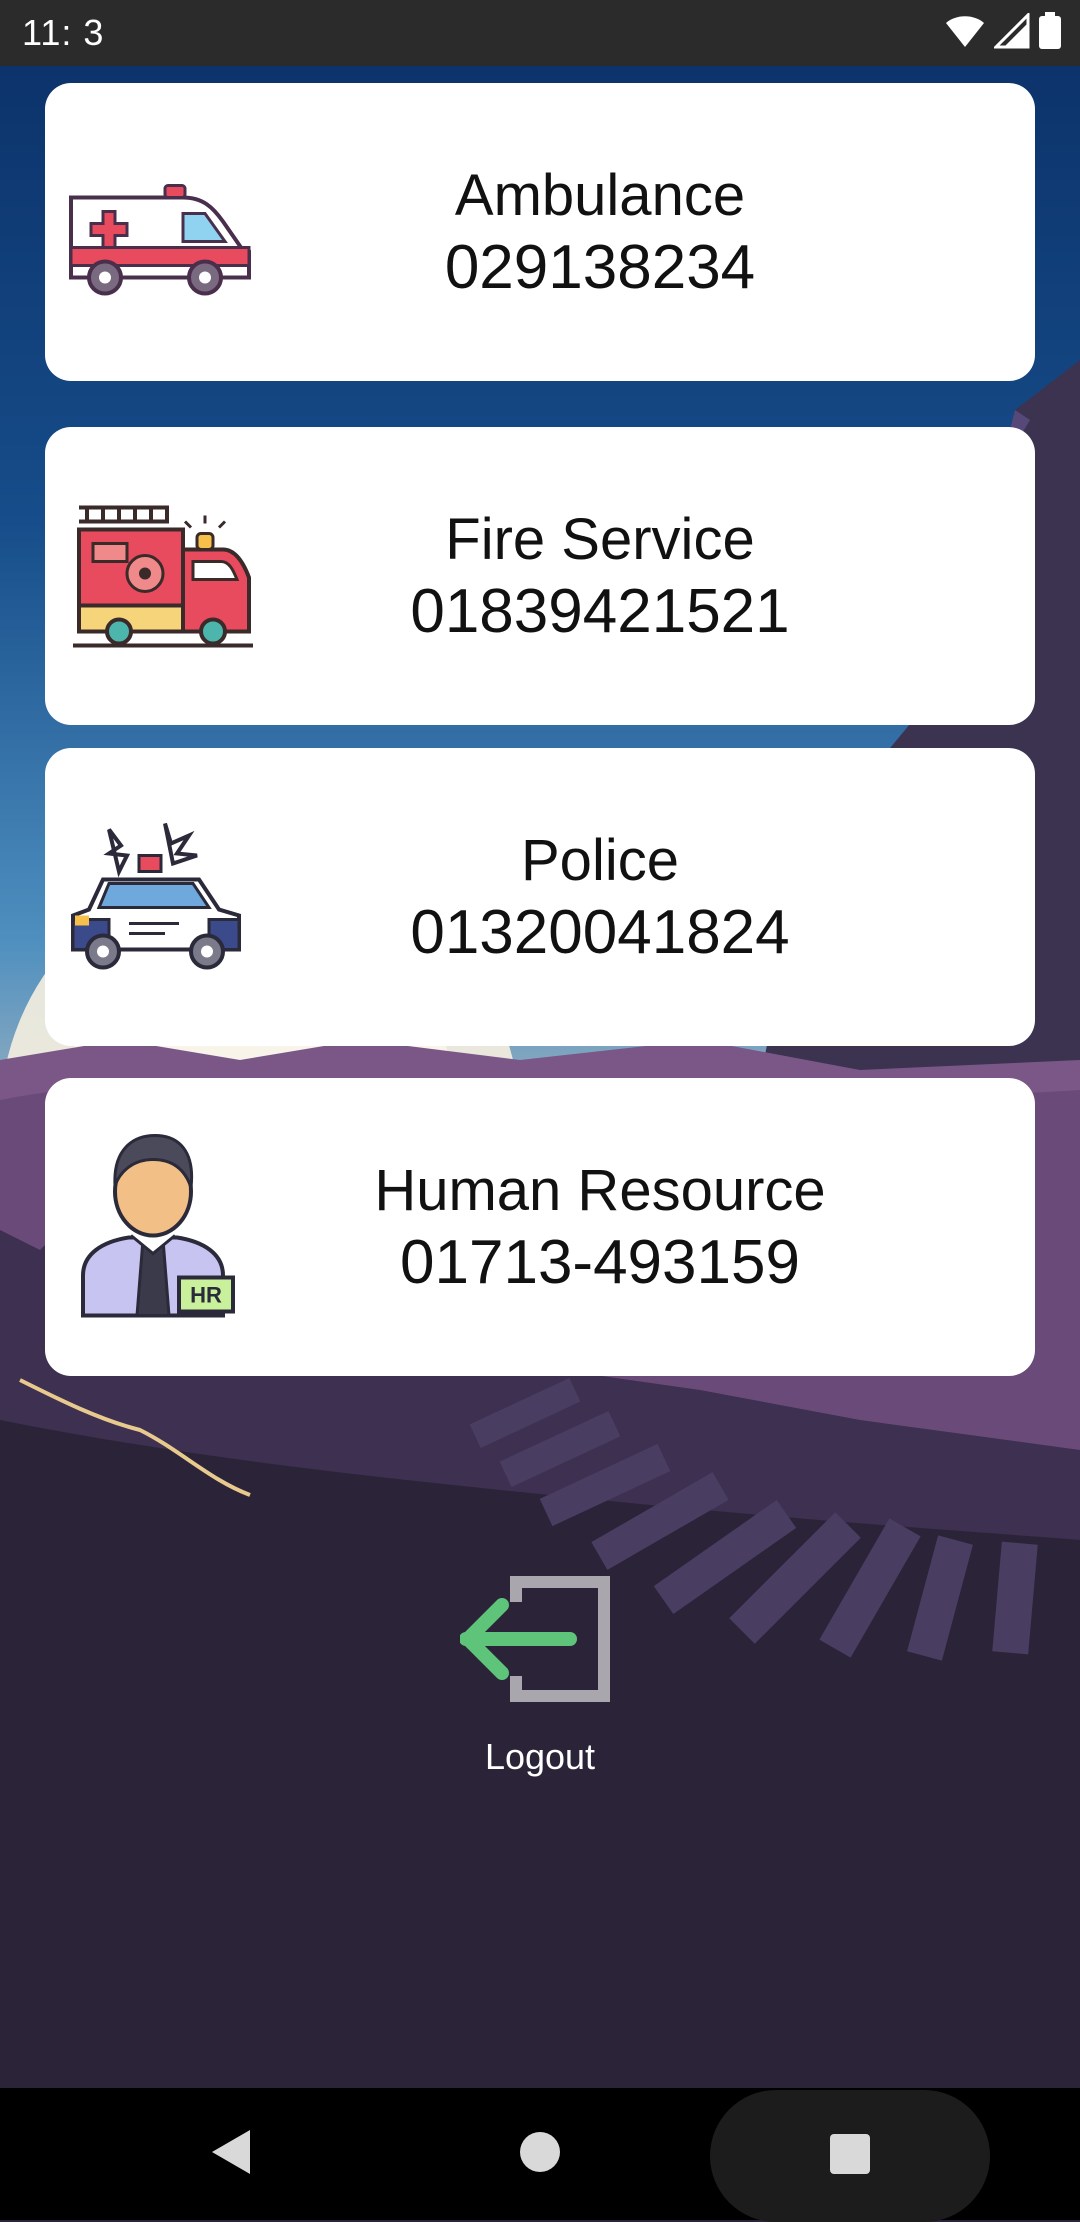 This screenshot has width=1080, height=2222. Describe the element at coordinates (163, 232) in the screenshot. I see `ambulance-icon` at that location.